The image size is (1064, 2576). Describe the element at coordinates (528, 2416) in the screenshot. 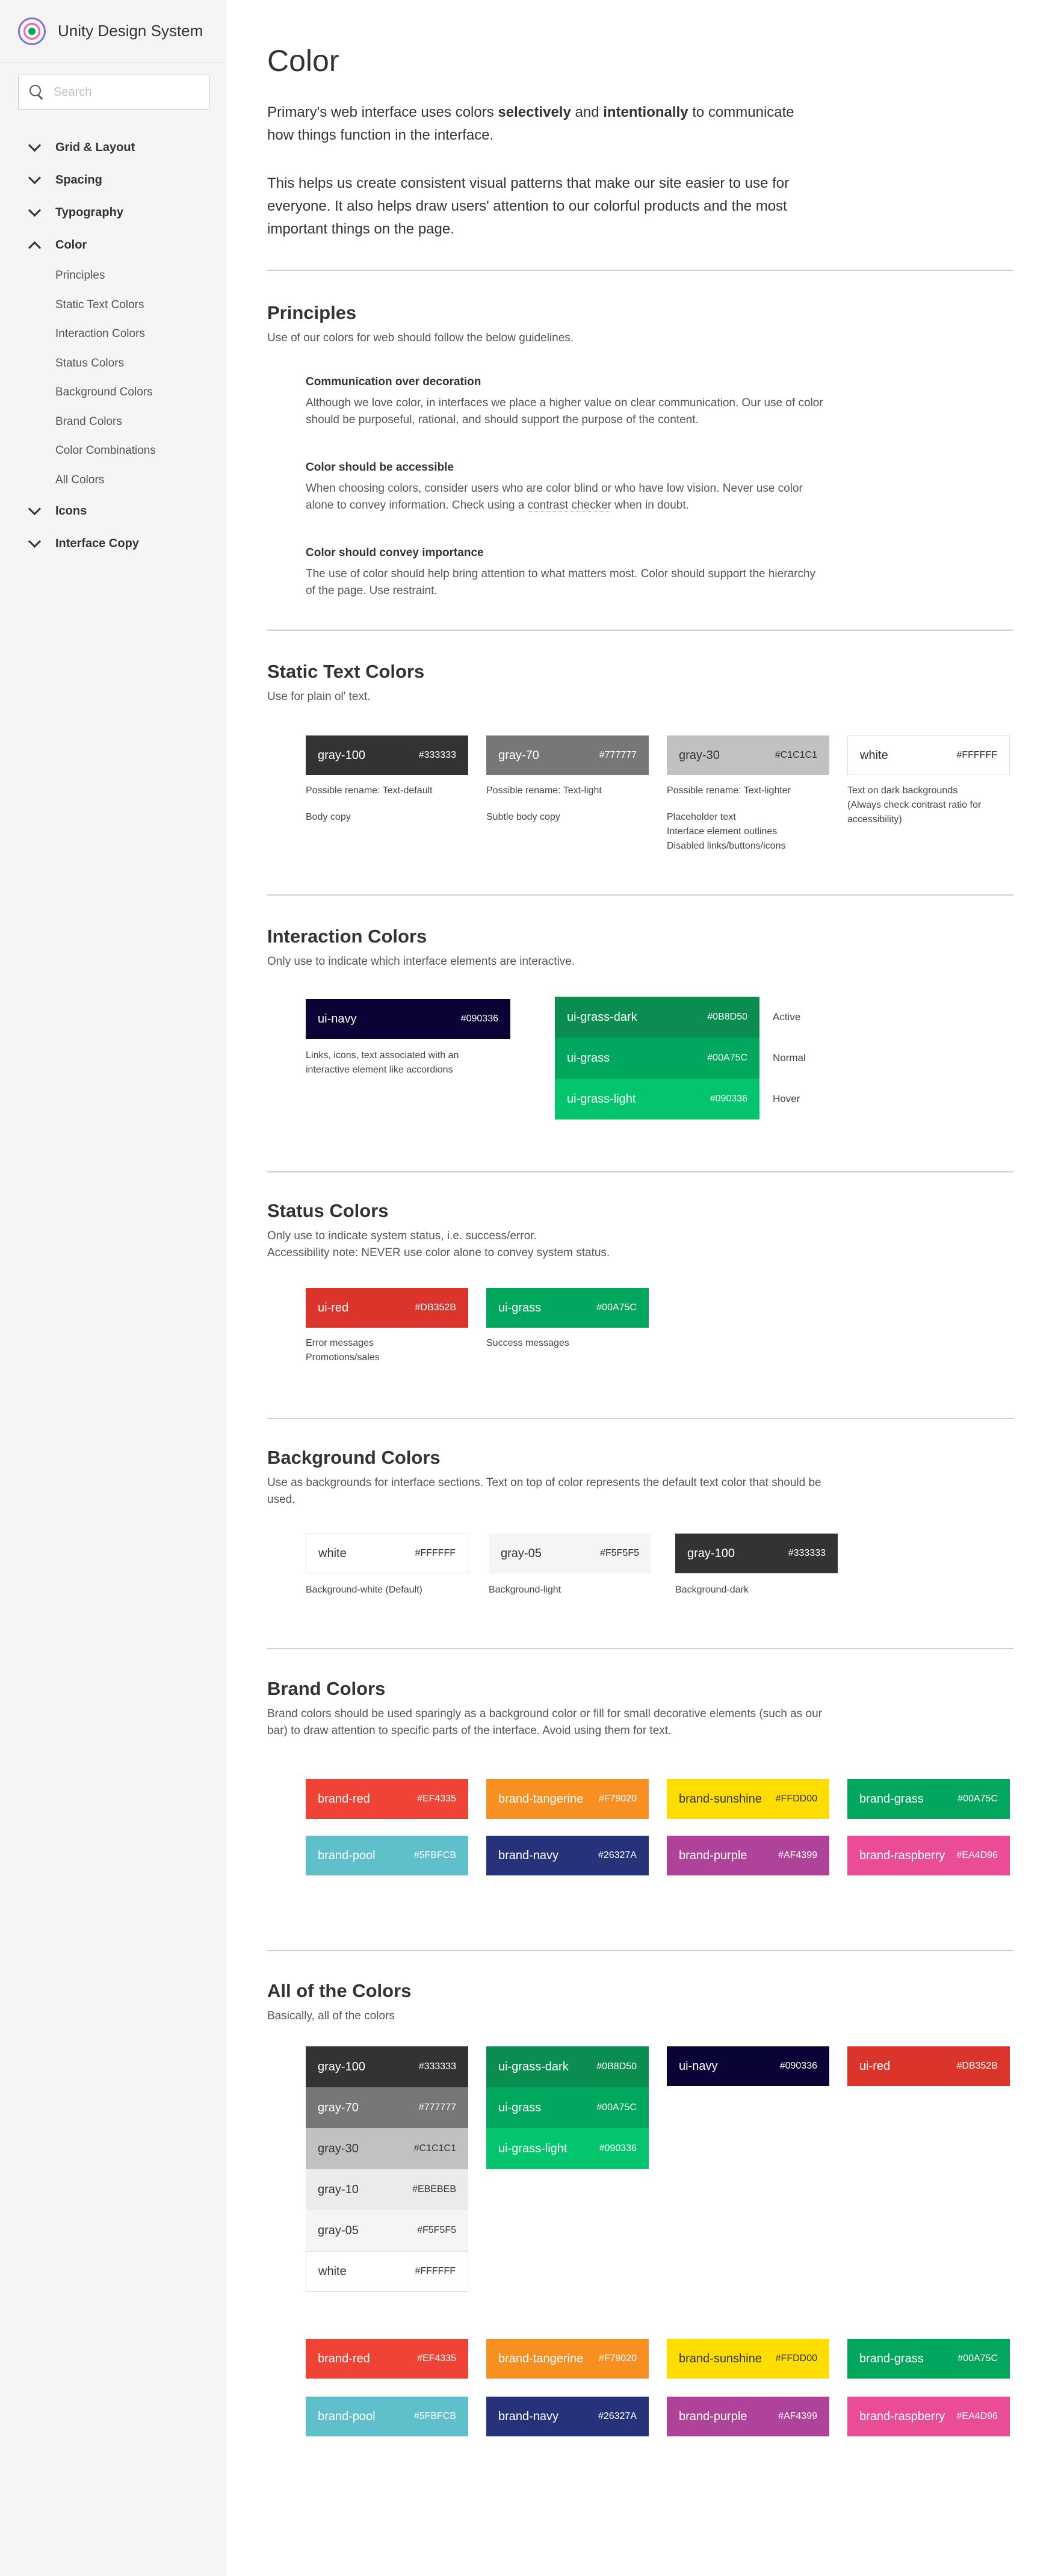

I see `swatch-name: brand-navy` at that location.